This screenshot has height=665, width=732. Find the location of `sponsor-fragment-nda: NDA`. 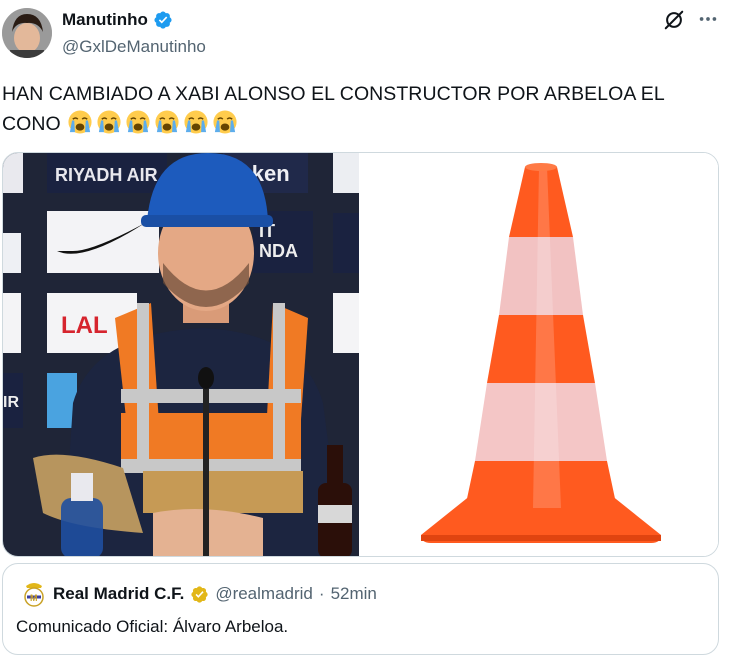

sponsor-fragment-nda: NDA is located at coordinates (278, 251).